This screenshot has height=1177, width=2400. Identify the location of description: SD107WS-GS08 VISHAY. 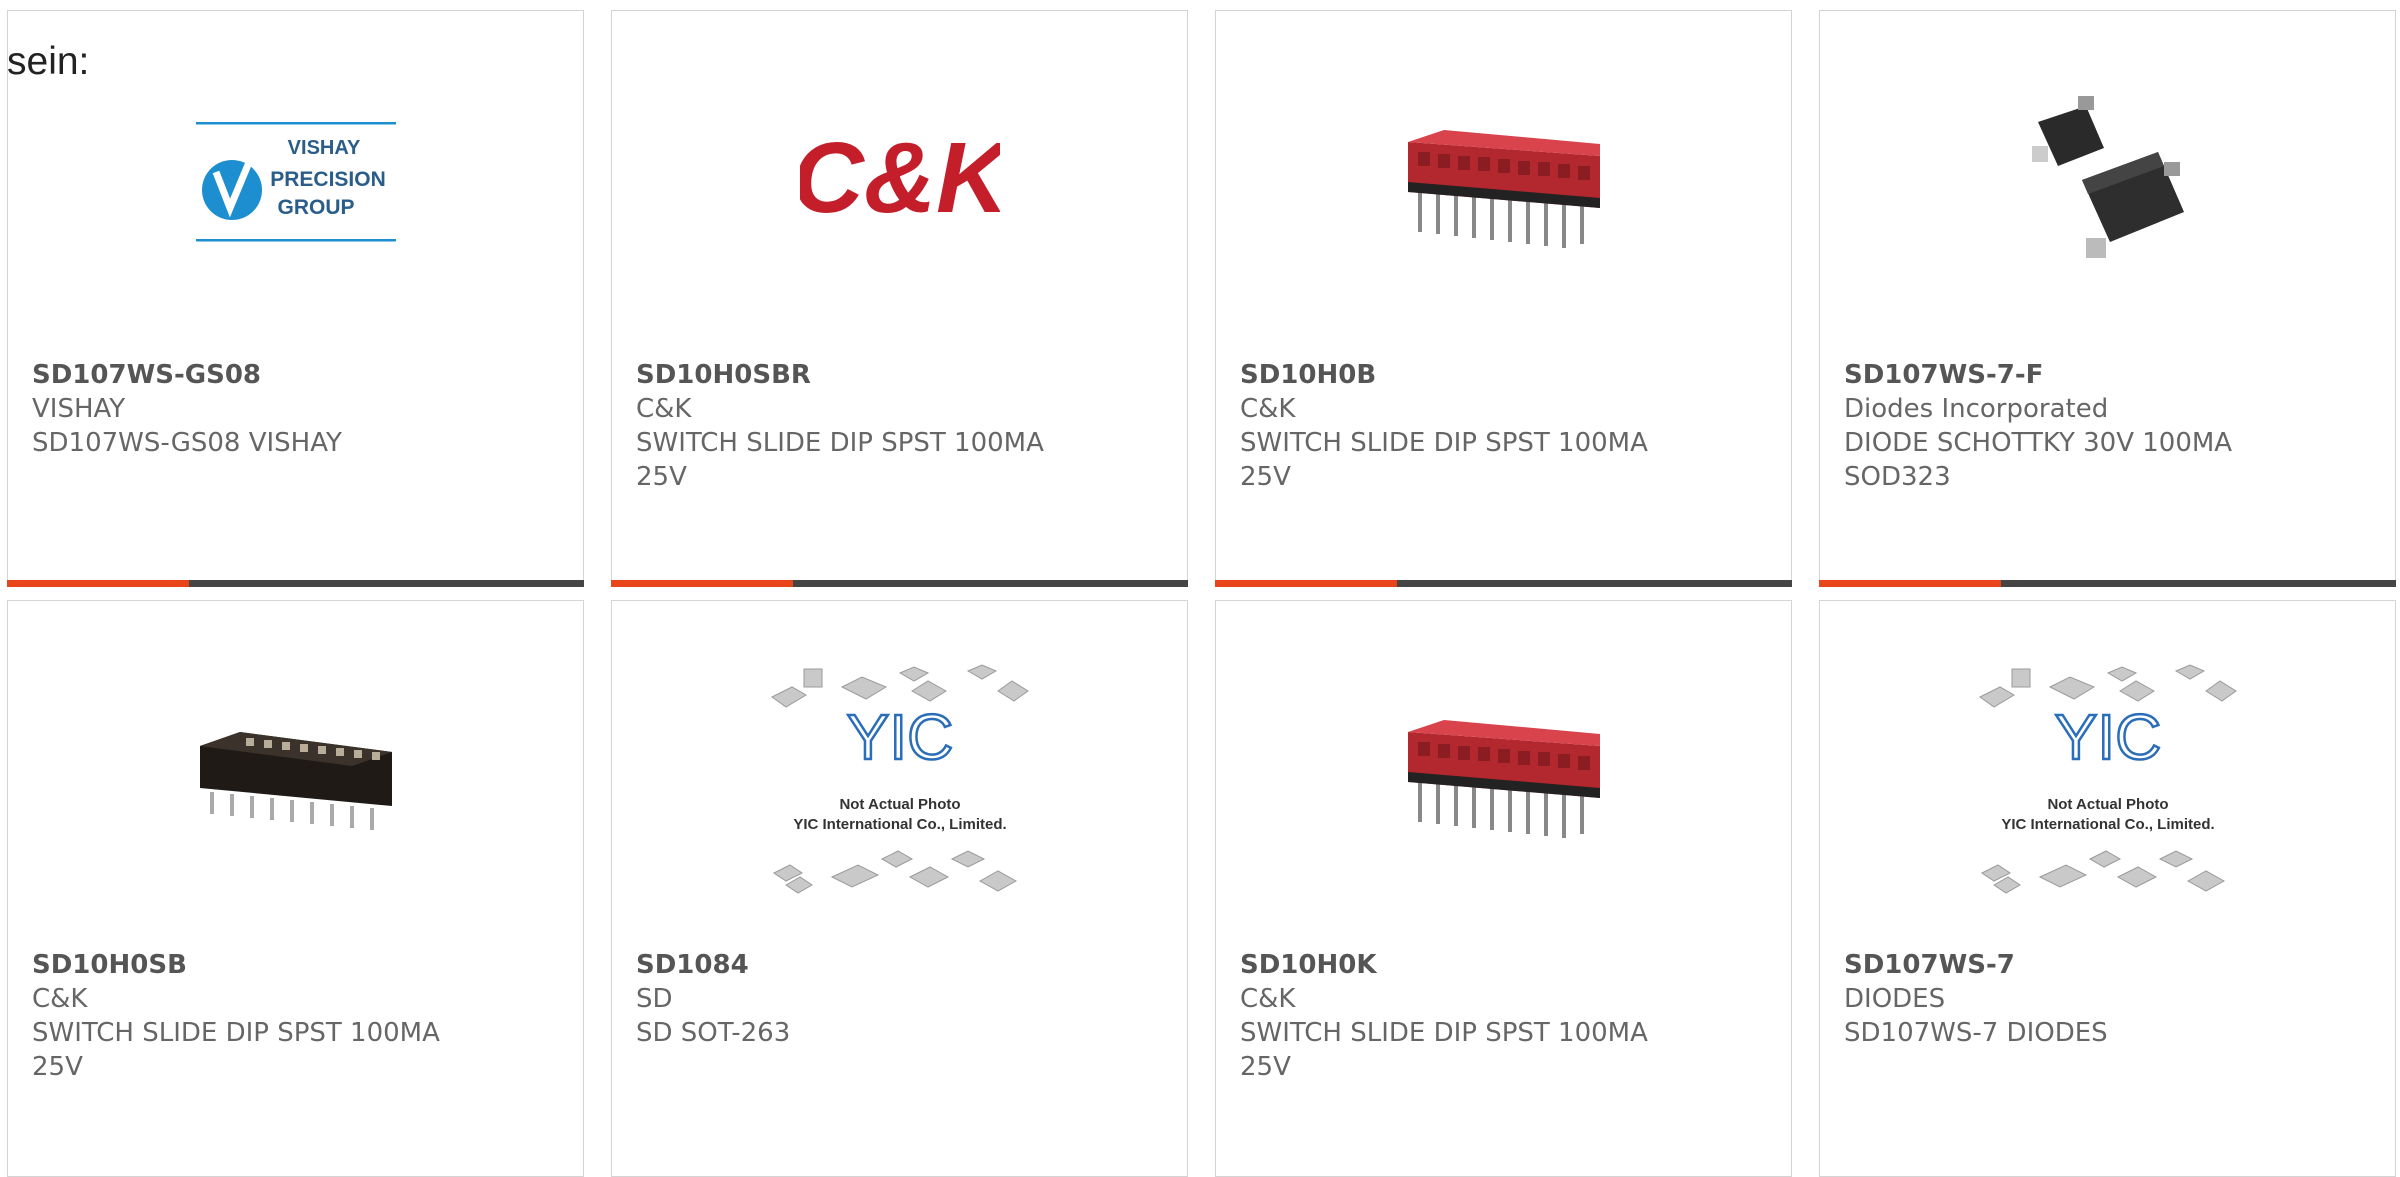
(187, 443).